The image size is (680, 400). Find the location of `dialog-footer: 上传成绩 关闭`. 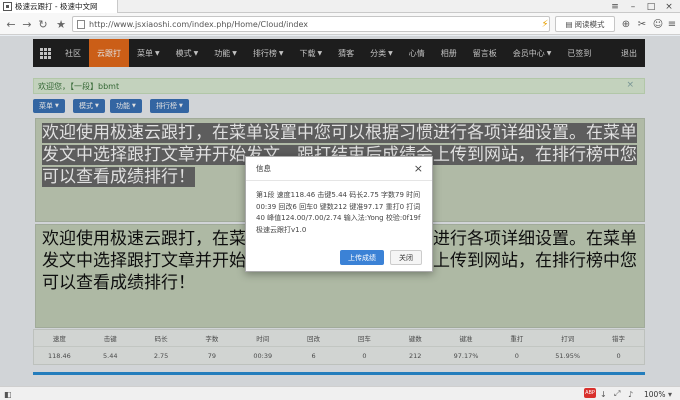

dialog-footer: 上传成绩 关闭 is located at coordinates (381, 257).